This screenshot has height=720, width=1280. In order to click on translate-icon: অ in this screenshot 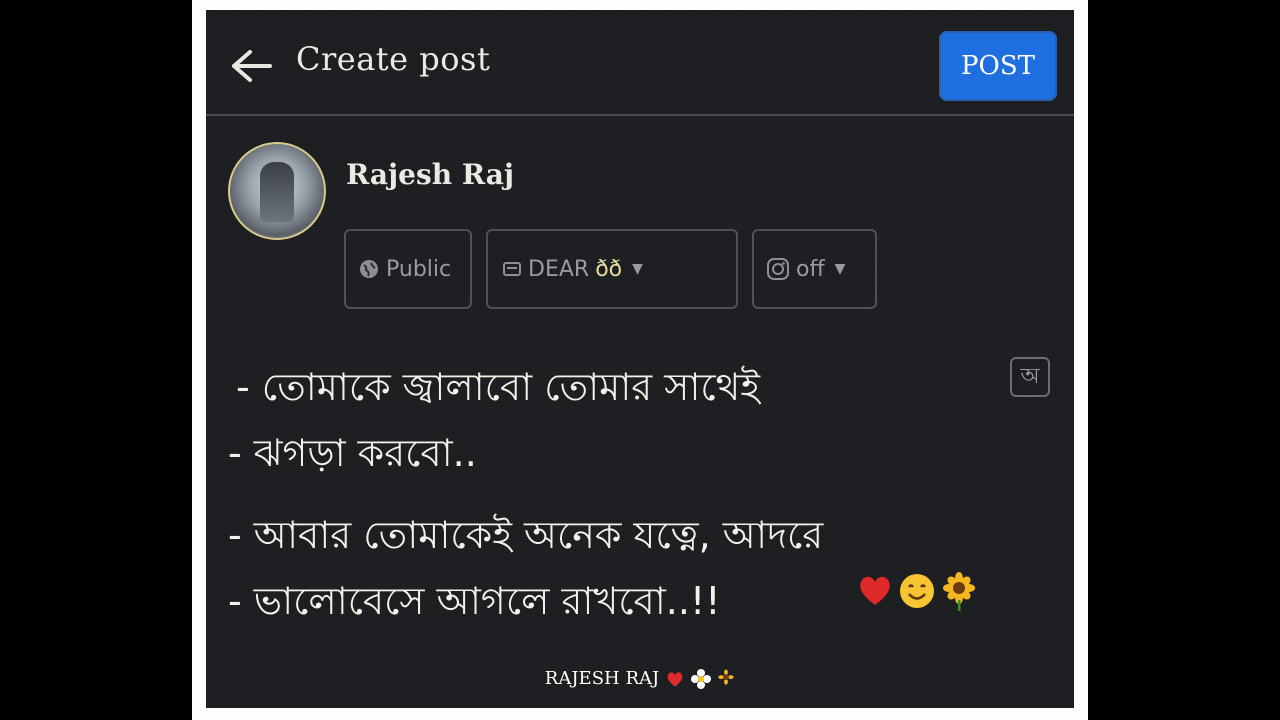, I will do `click(1030, 377)`.